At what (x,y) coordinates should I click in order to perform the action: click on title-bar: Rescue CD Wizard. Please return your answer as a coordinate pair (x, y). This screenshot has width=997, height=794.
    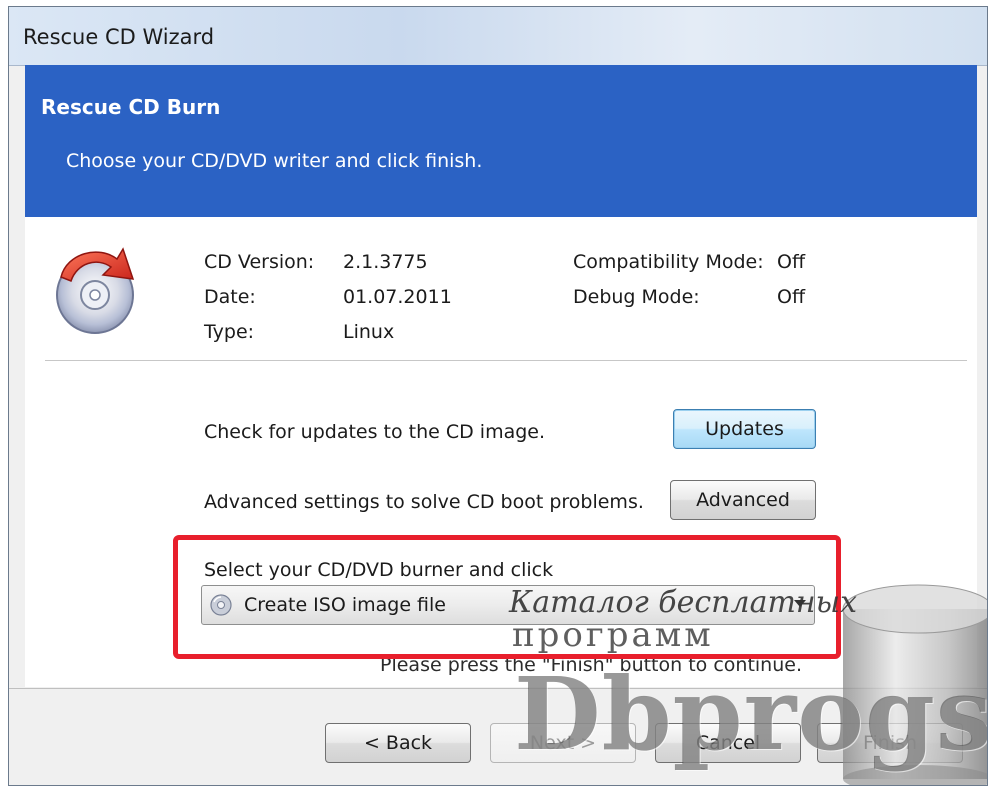
    Looking at the image, I should click on (498, 36).